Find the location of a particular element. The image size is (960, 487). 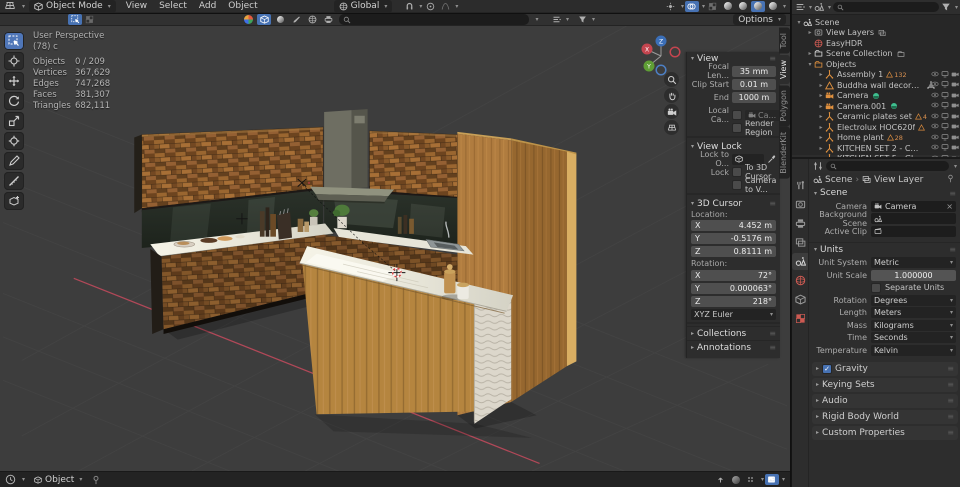

collapsed-panel: ▸ ✓ Gravity ≡ is located at coordinates (885, 368).